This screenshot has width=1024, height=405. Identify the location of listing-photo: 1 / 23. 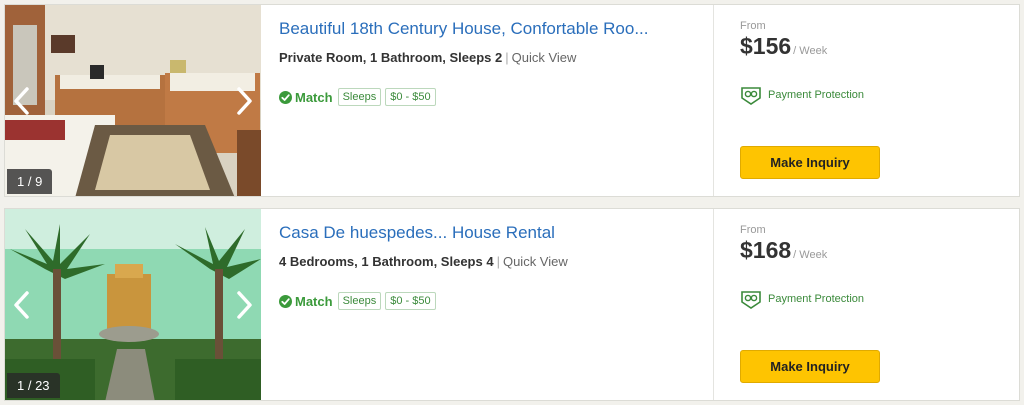
(133, 304).